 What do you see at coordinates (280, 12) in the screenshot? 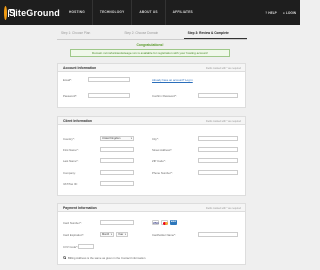
I see `top-right-links: ? HELP ● LOGIN` at bounding box center [280, 12].